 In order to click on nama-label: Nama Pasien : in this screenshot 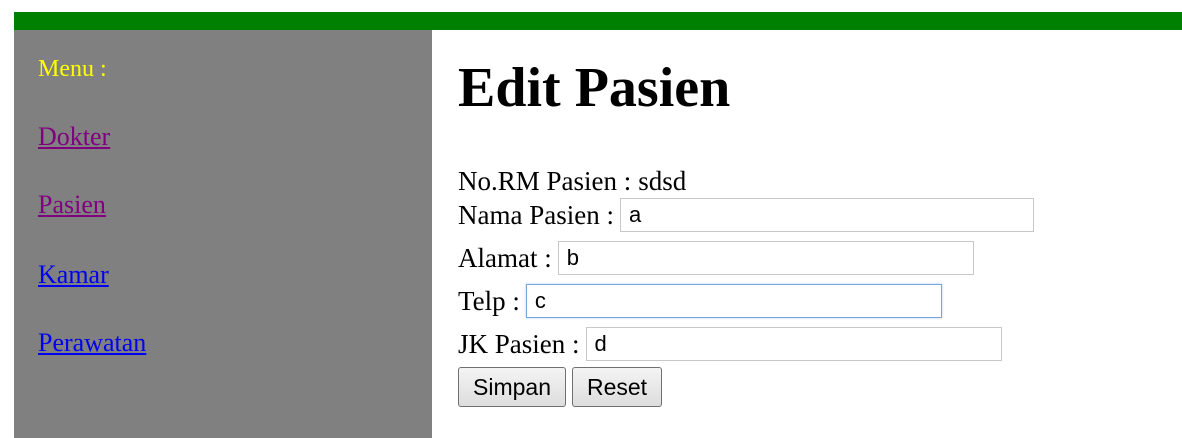, I will do `click(536, 214)`.